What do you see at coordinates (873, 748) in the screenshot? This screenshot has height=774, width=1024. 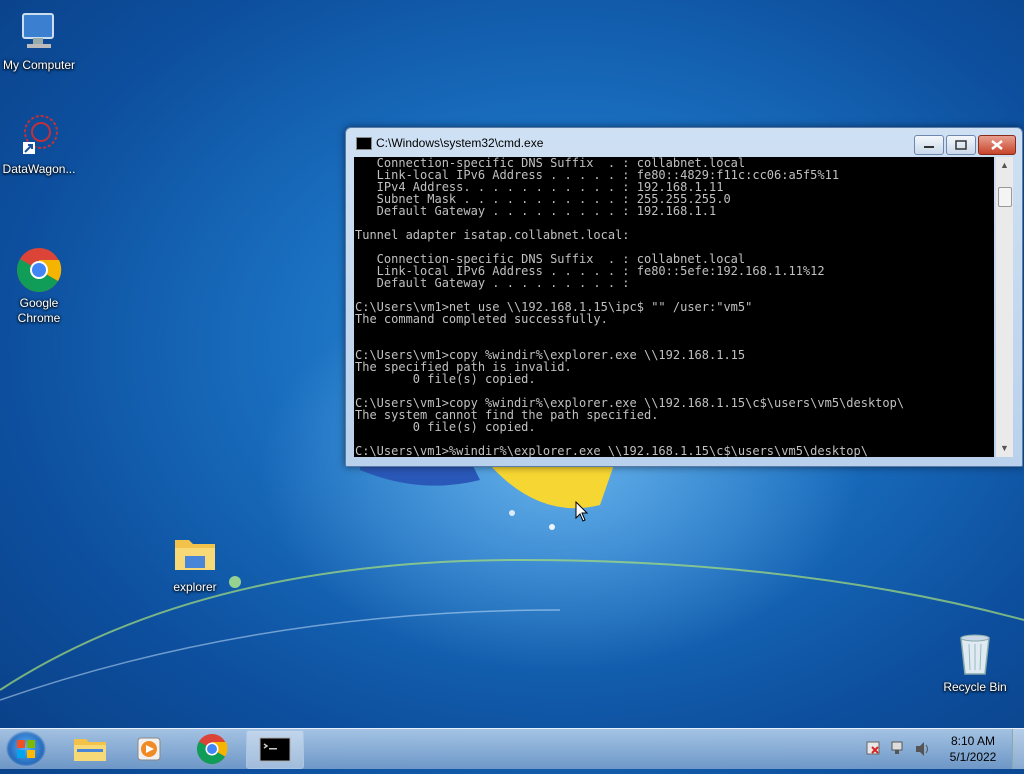 I see `action-center-icon` at bounding box center [873, 748].